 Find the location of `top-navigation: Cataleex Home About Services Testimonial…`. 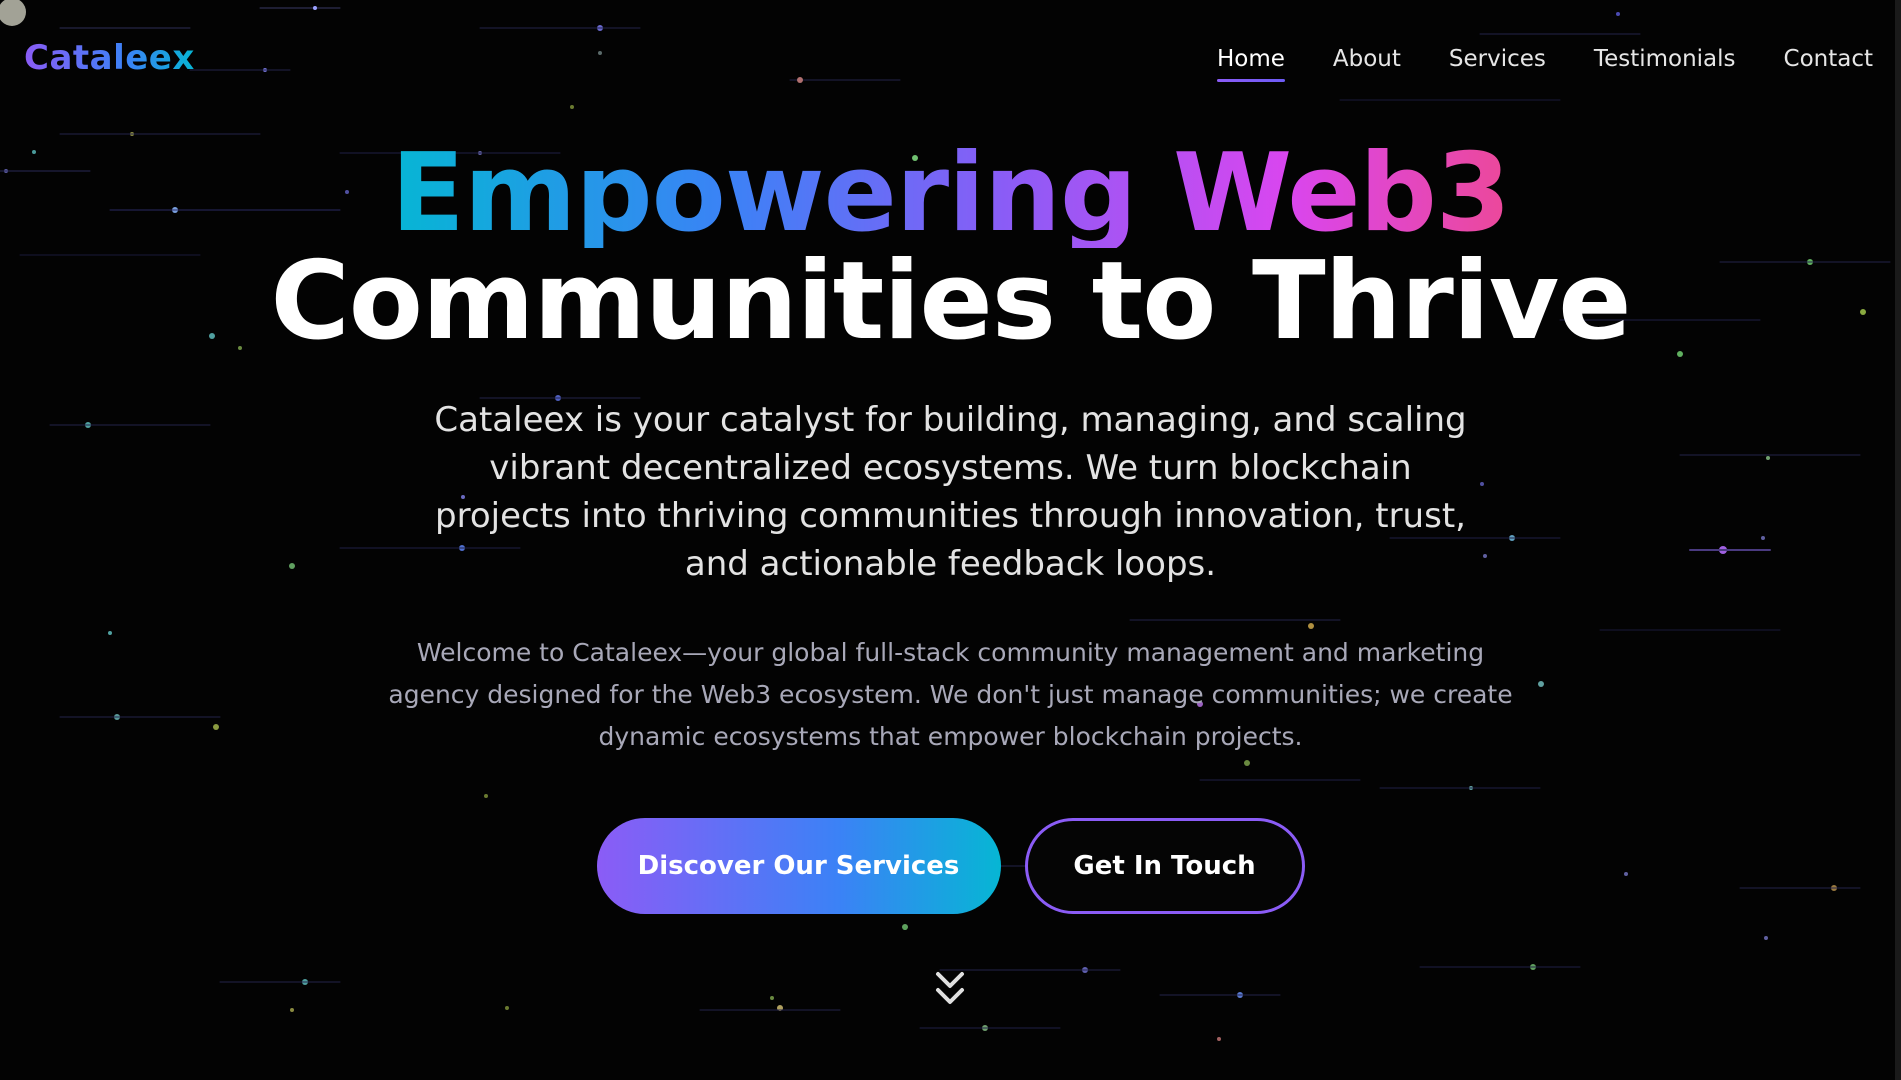

top-navigation: Cataleex Home About Services Testimonial… is located at coordinates (950, 60).